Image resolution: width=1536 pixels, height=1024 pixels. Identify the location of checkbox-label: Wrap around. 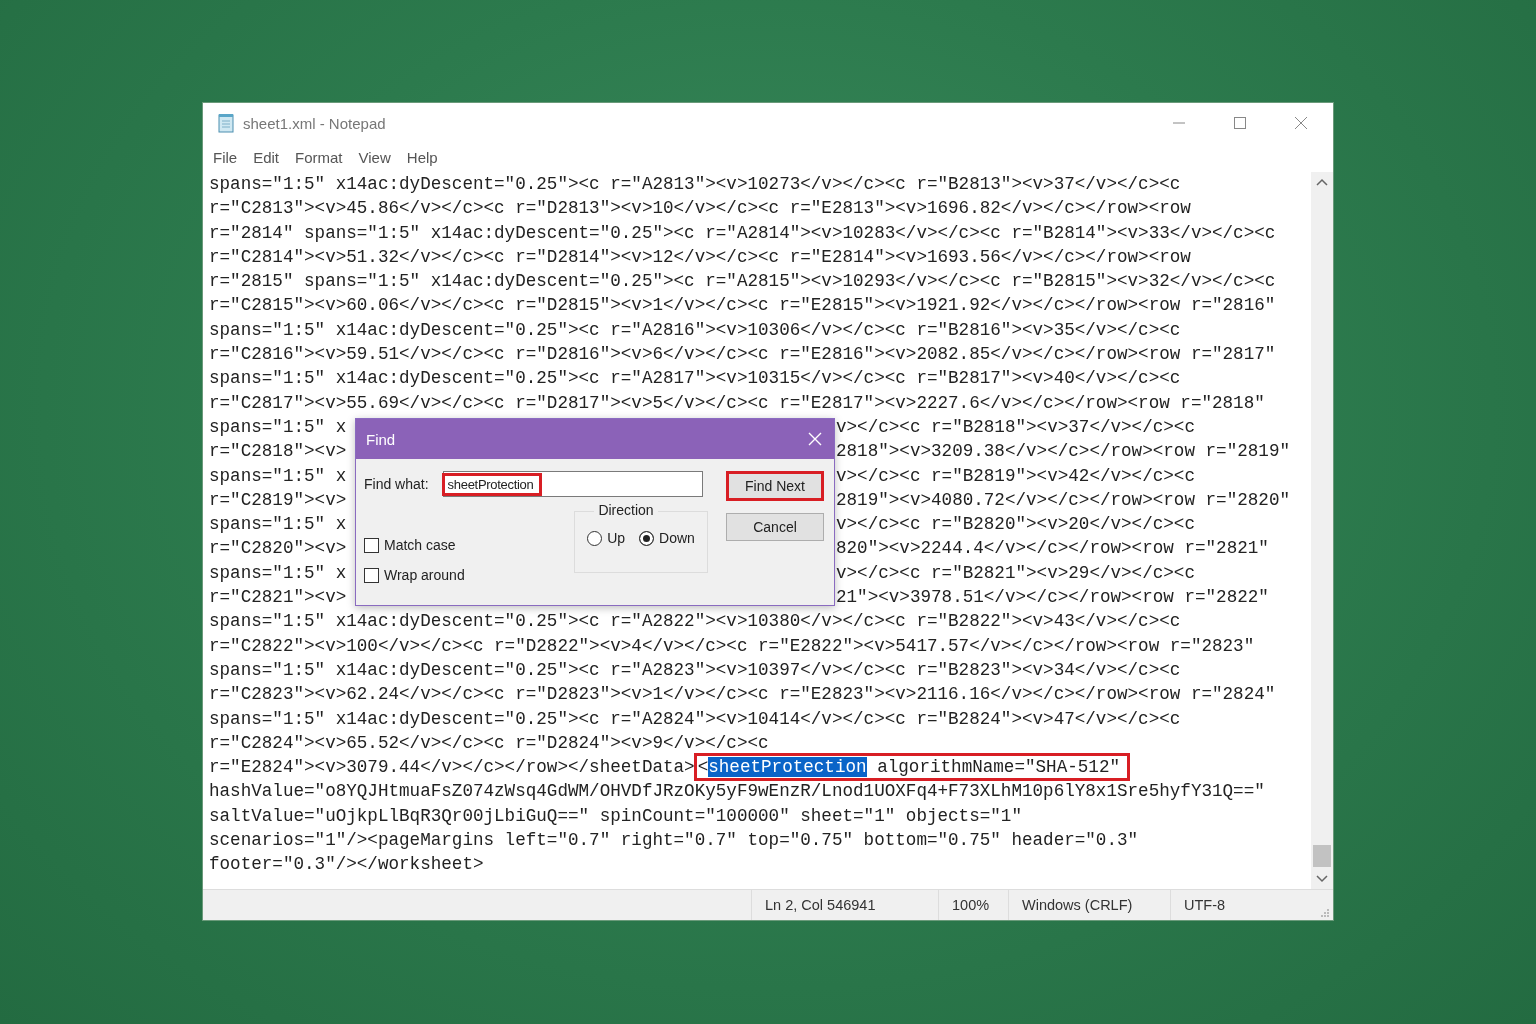
(424, 575).